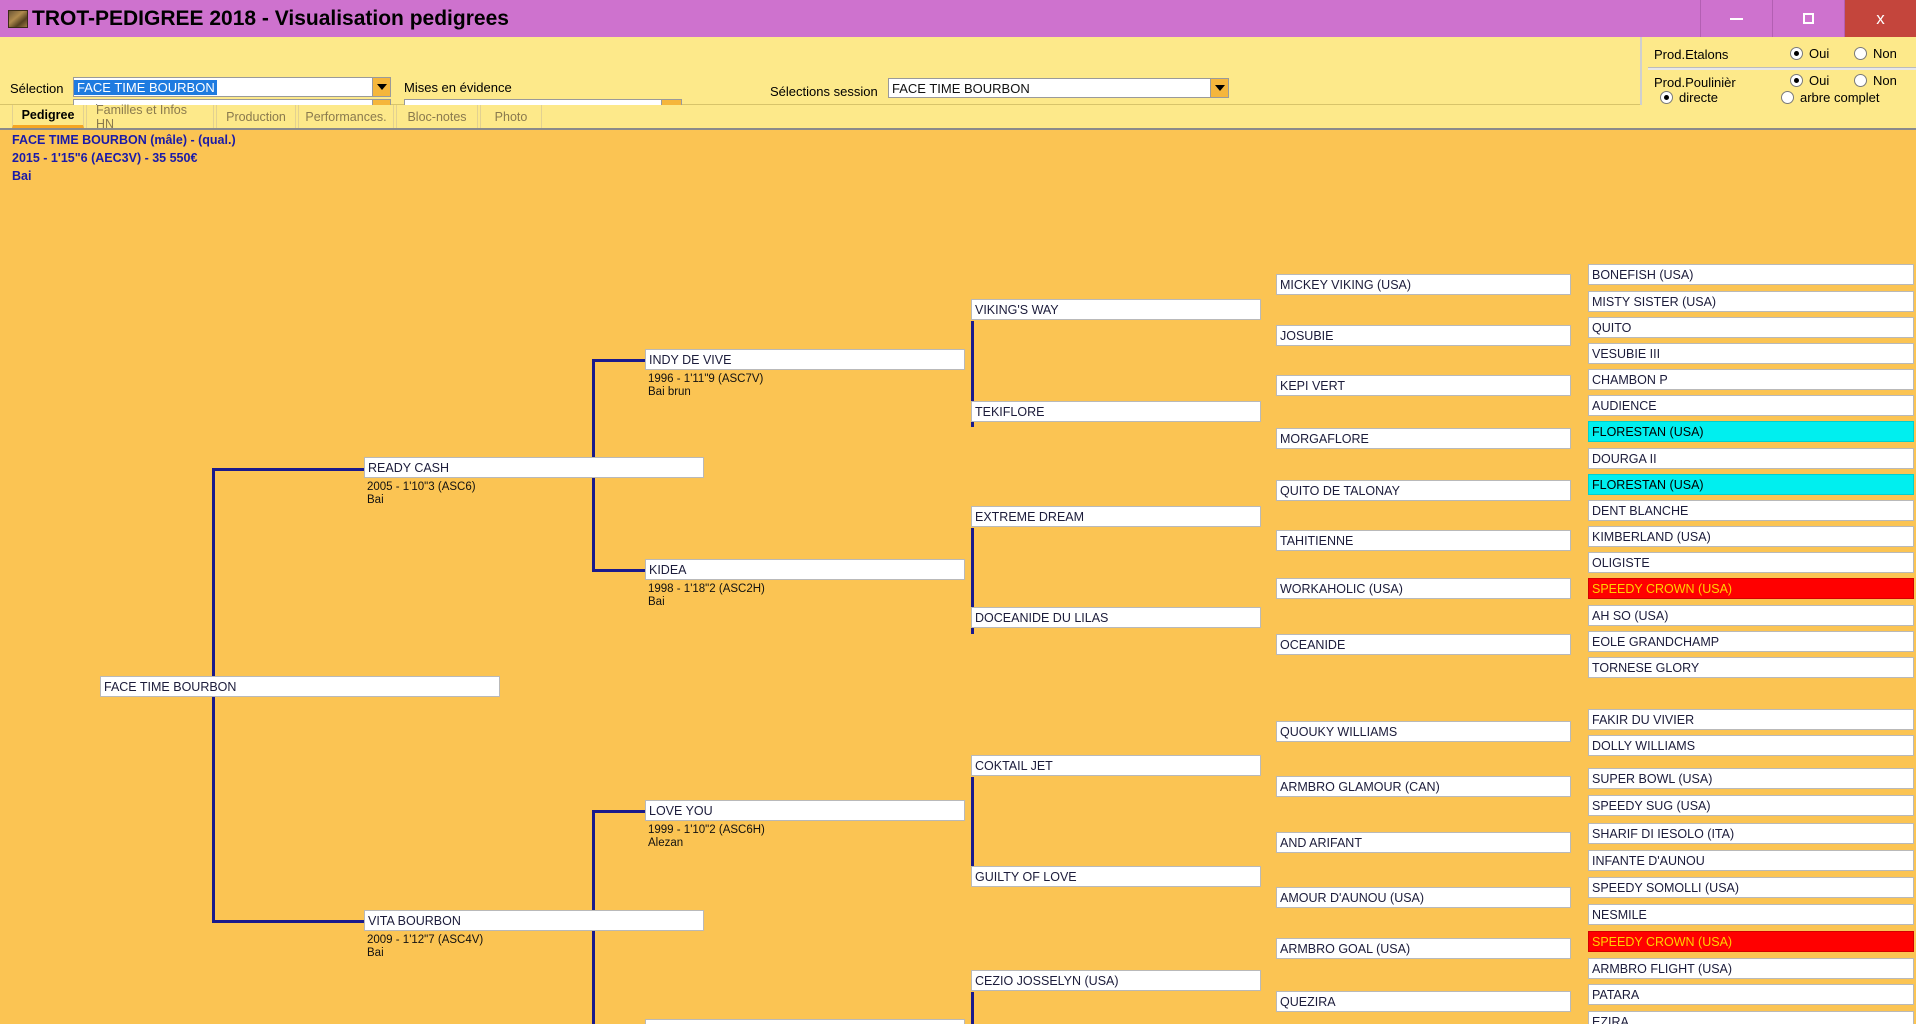 The image size is (1916, 1024). I want to click on subject-line-3: Bai, so click(22, 176).